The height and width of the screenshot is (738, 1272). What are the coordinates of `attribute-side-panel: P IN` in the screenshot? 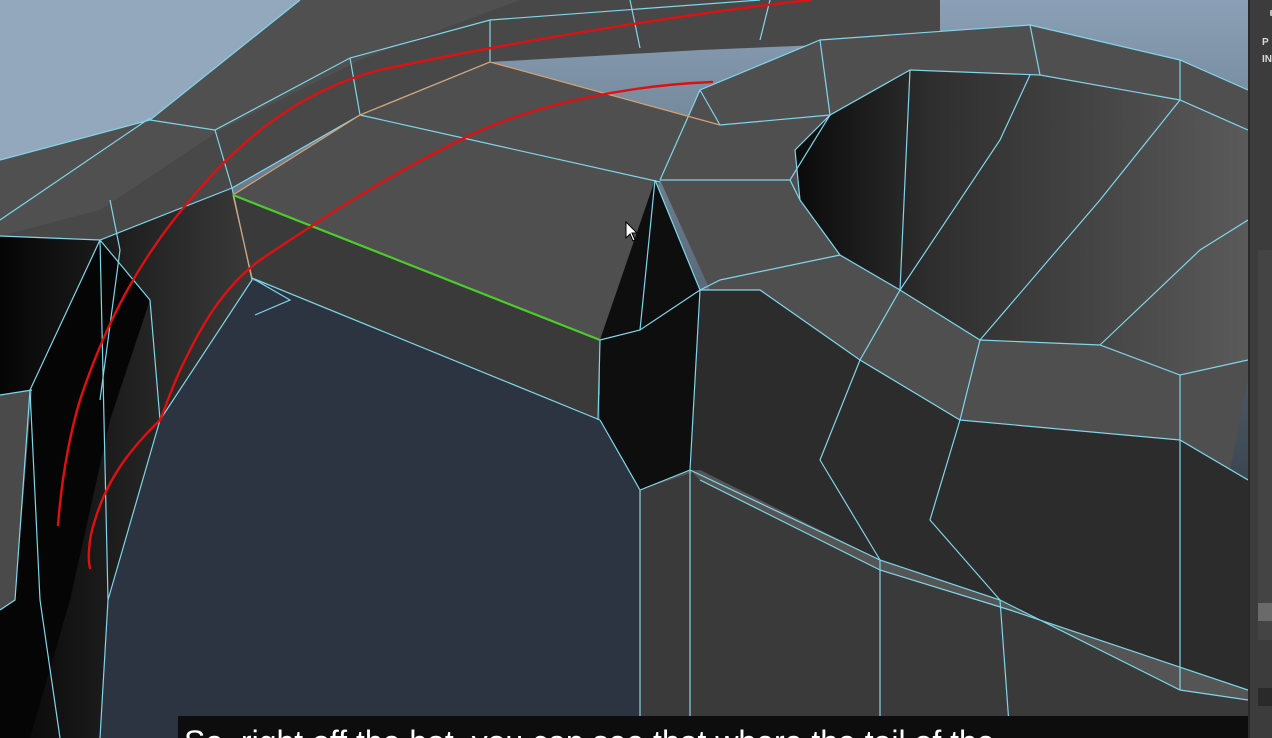 It's located at (1260, 369).